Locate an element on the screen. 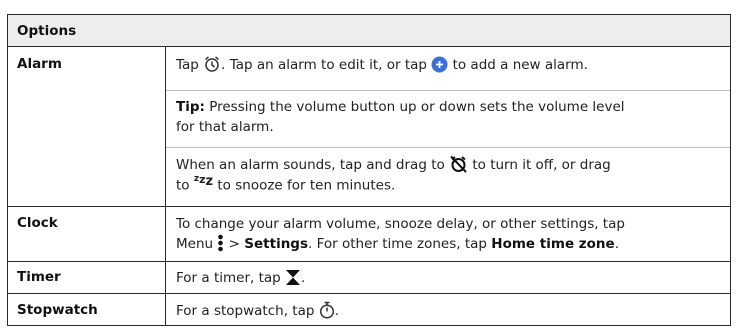 The width and height of the screenshot is (739, 330). tip-text-2: for that alarm. is located at coordinates (225, 127).